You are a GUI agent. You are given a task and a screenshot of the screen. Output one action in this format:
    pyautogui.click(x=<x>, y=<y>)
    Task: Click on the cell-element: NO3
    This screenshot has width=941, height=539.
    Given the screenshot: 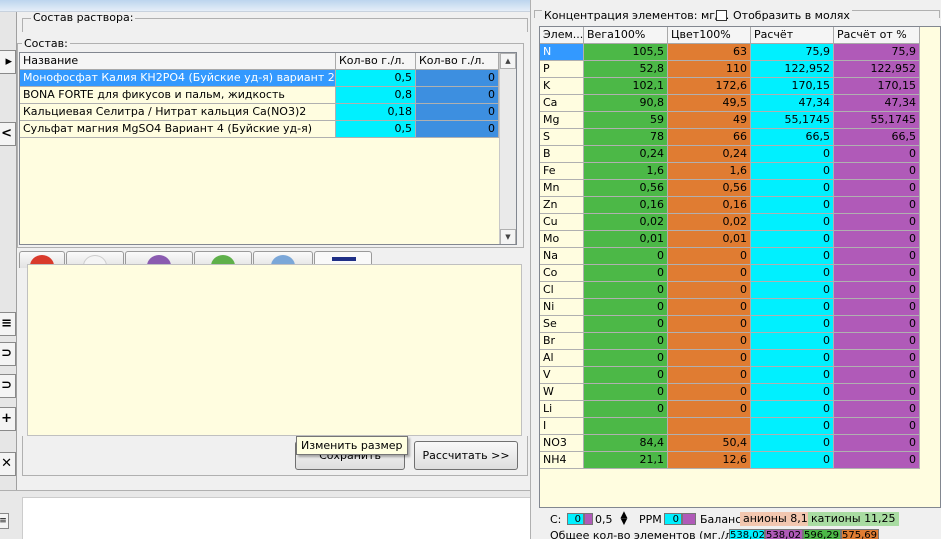 What is the action you would take?
    pyautogui.click(x=562, y=443)
    